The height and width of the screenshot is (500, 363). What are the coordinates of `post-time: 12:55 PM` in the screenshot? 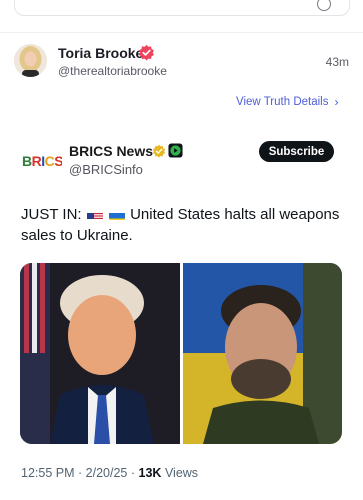 It's located at (48, 473).